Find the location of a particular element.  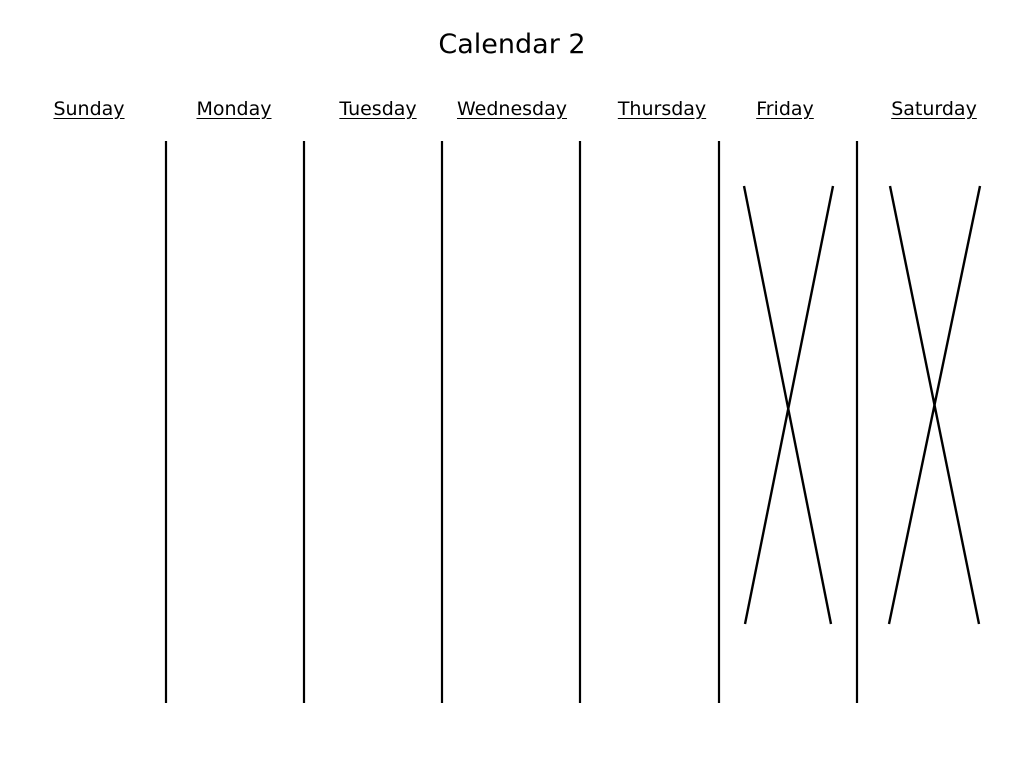

cross-out-saturday-stroke-b is located at coordinates (934, 405).